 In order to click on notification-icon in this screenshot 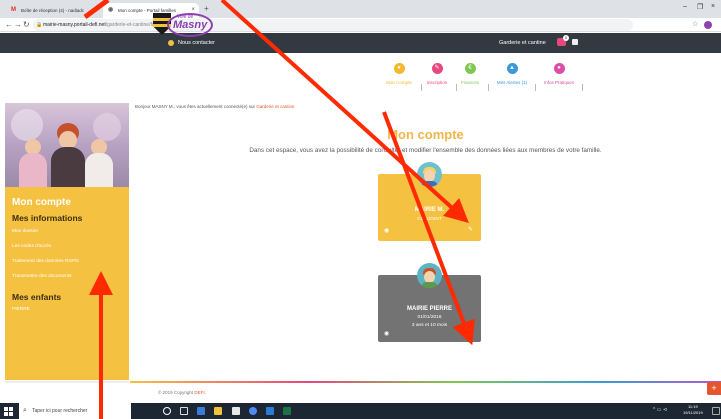, I will do `click(716, 411)`.